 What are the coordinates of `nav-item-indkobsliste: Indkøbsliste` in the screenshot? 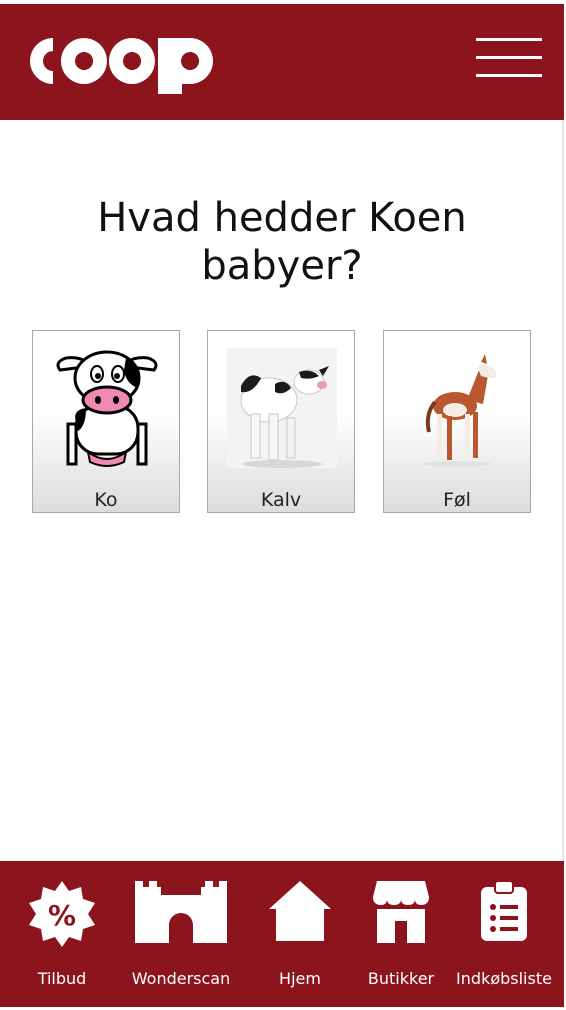 It's located at (504, 934).